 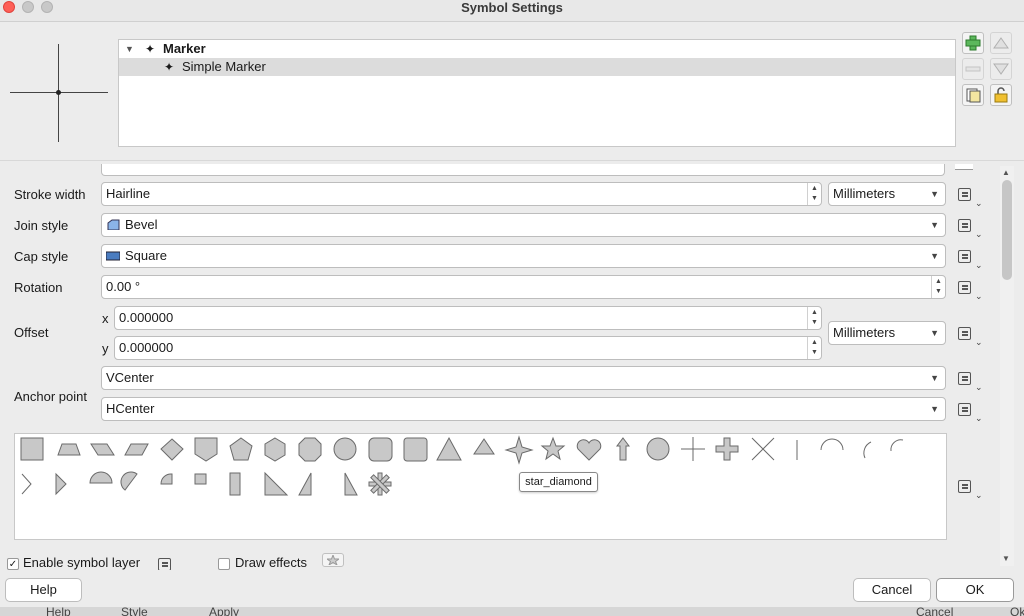 I want to click on shape-parallelogram-left, so click(x=136, y=449).